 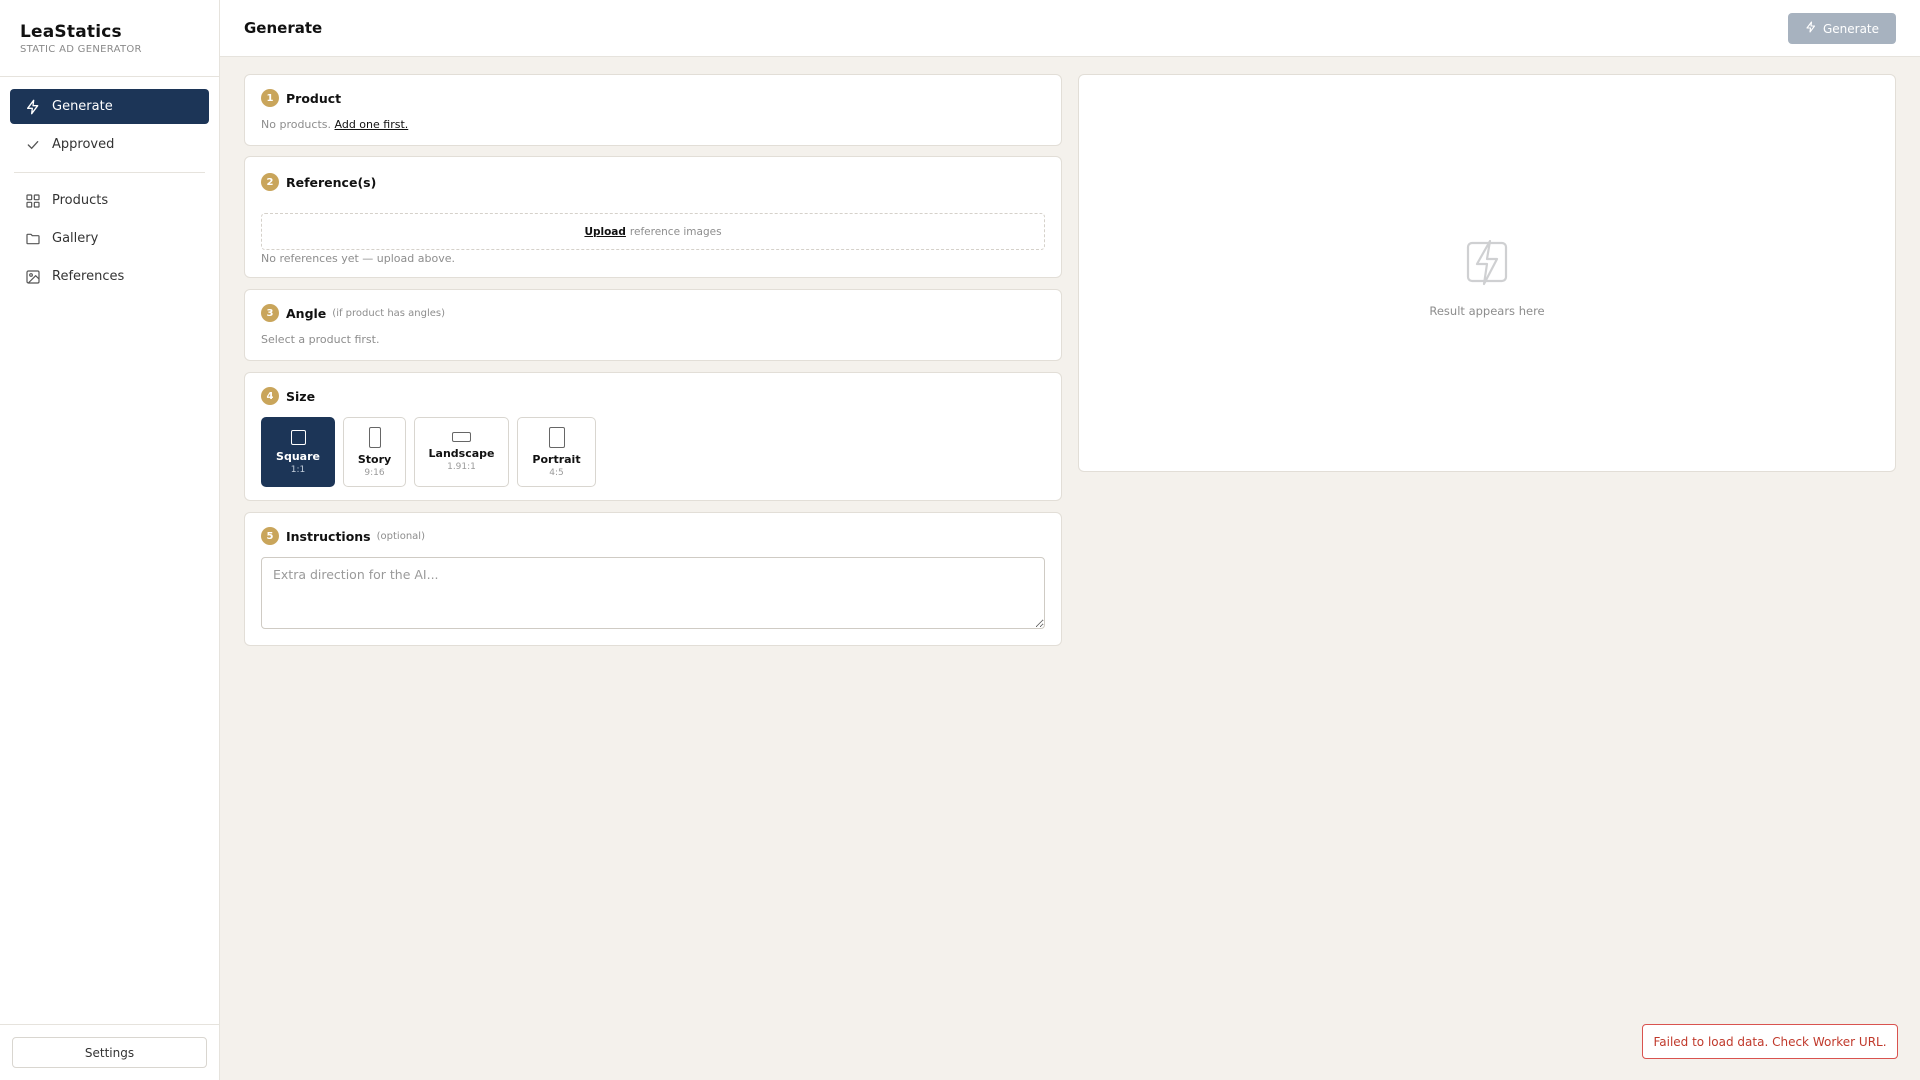 What do you see at coordinates (33, 239) in the screenshot?
I see `folder-icon` at bounding box center [33, 239].